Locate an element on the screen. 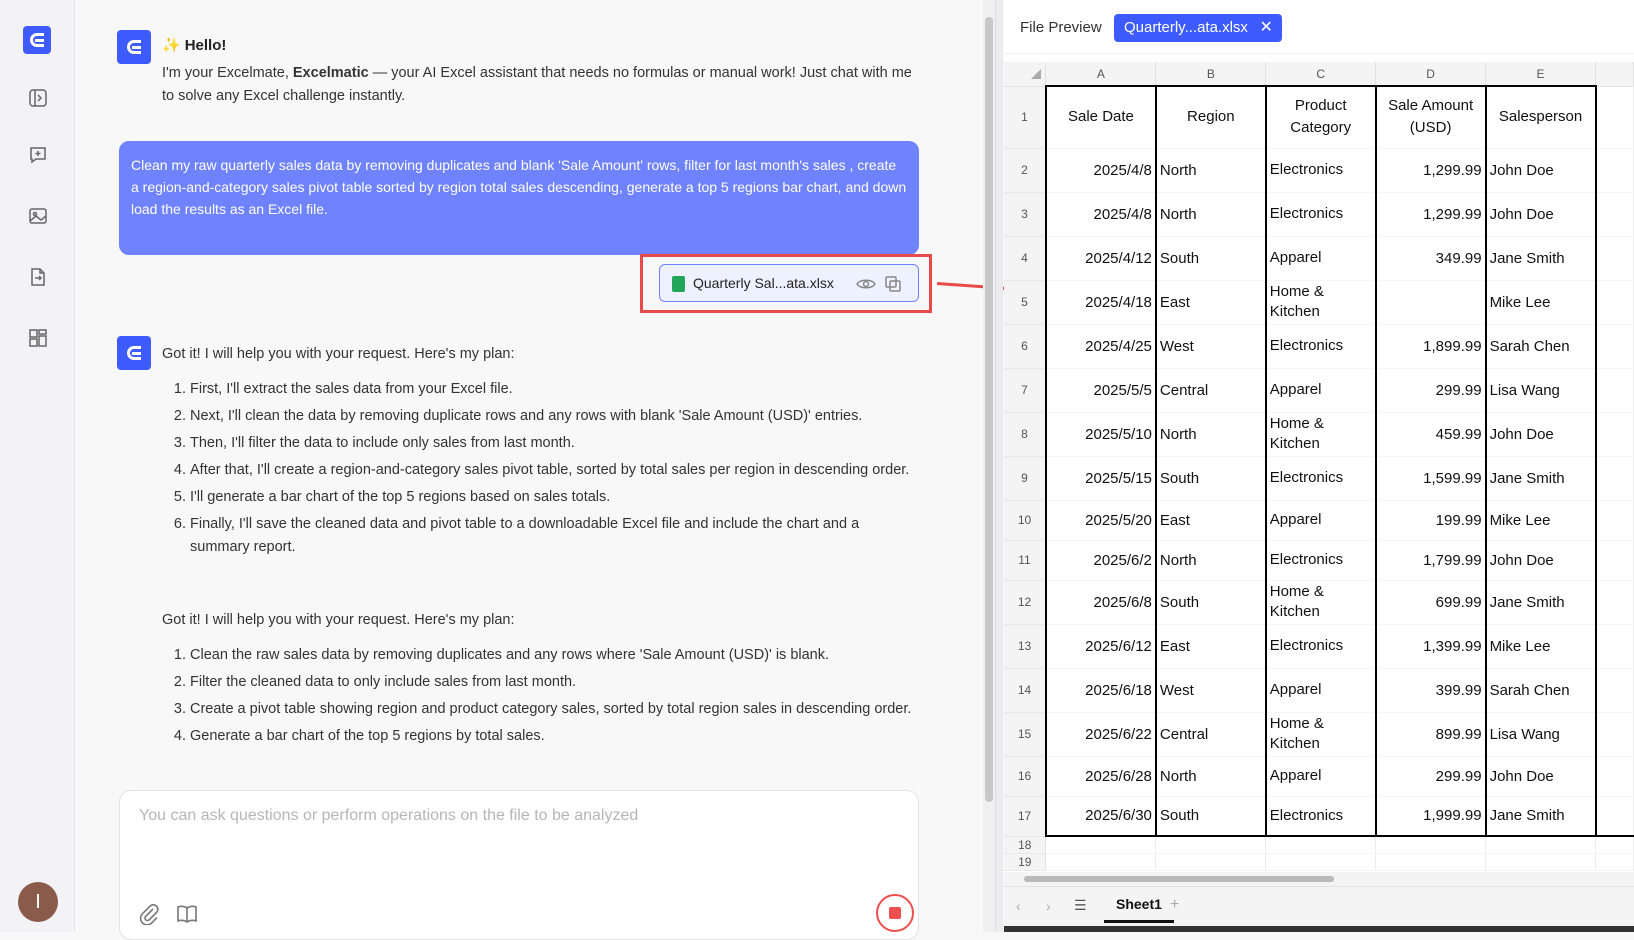  row-number: 5 is located at coordinates (1025, 302).